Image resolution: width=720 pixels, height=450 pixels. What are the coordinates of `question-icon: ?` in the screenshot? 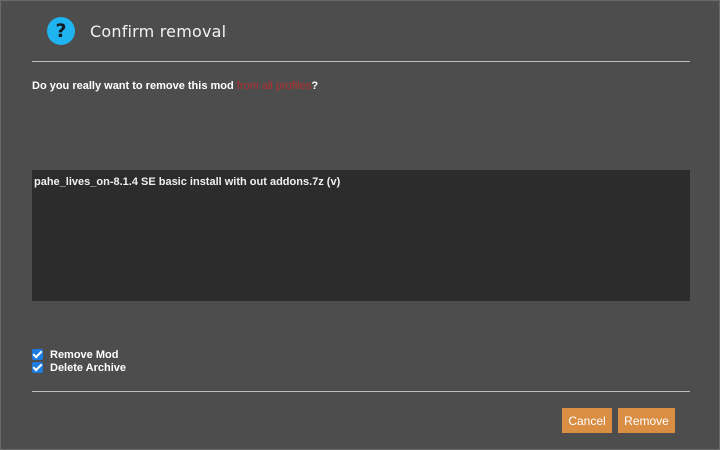 It's located at (61, 31).